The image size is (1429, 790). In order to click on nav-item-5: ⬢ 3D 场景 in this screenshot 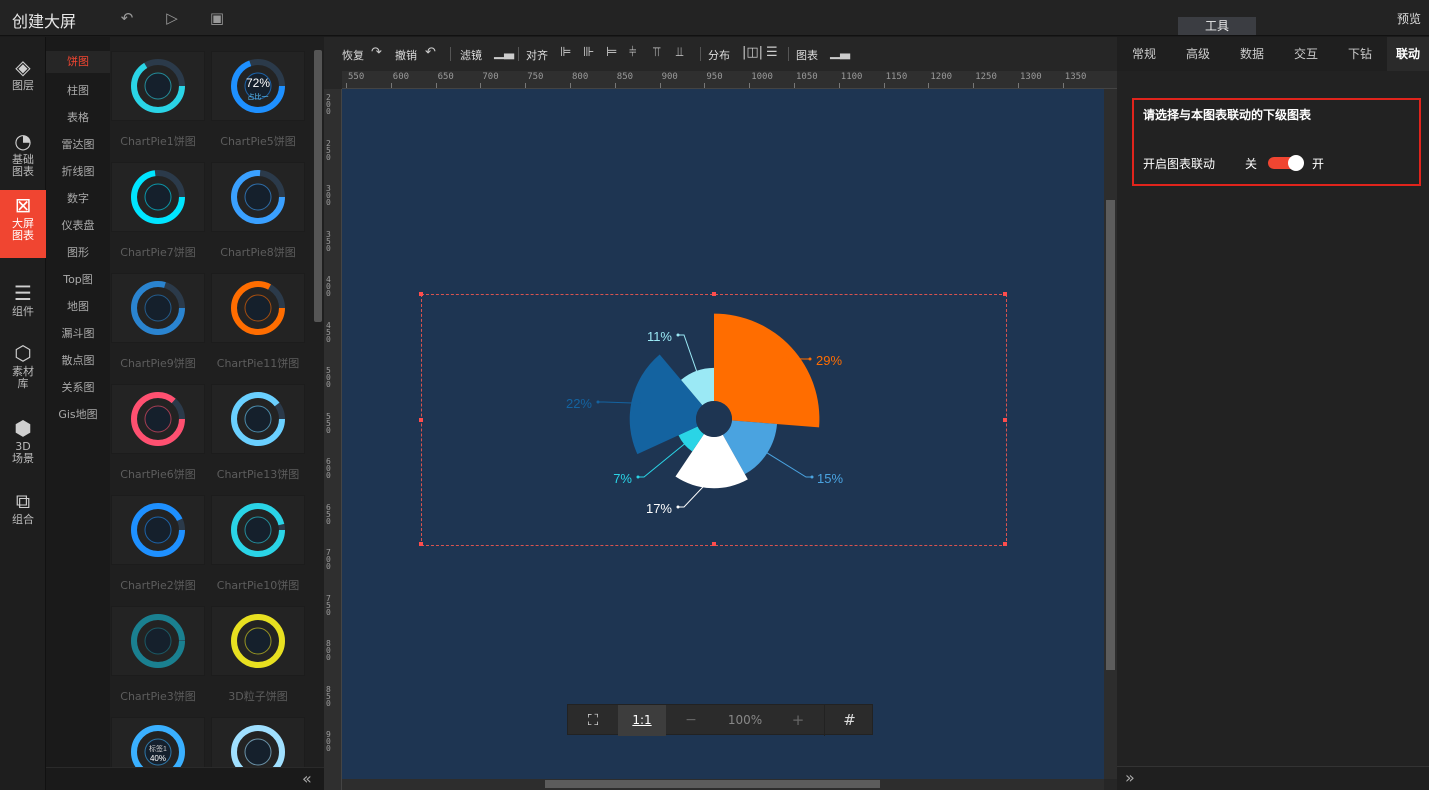, I will do `click(23, 442)`.